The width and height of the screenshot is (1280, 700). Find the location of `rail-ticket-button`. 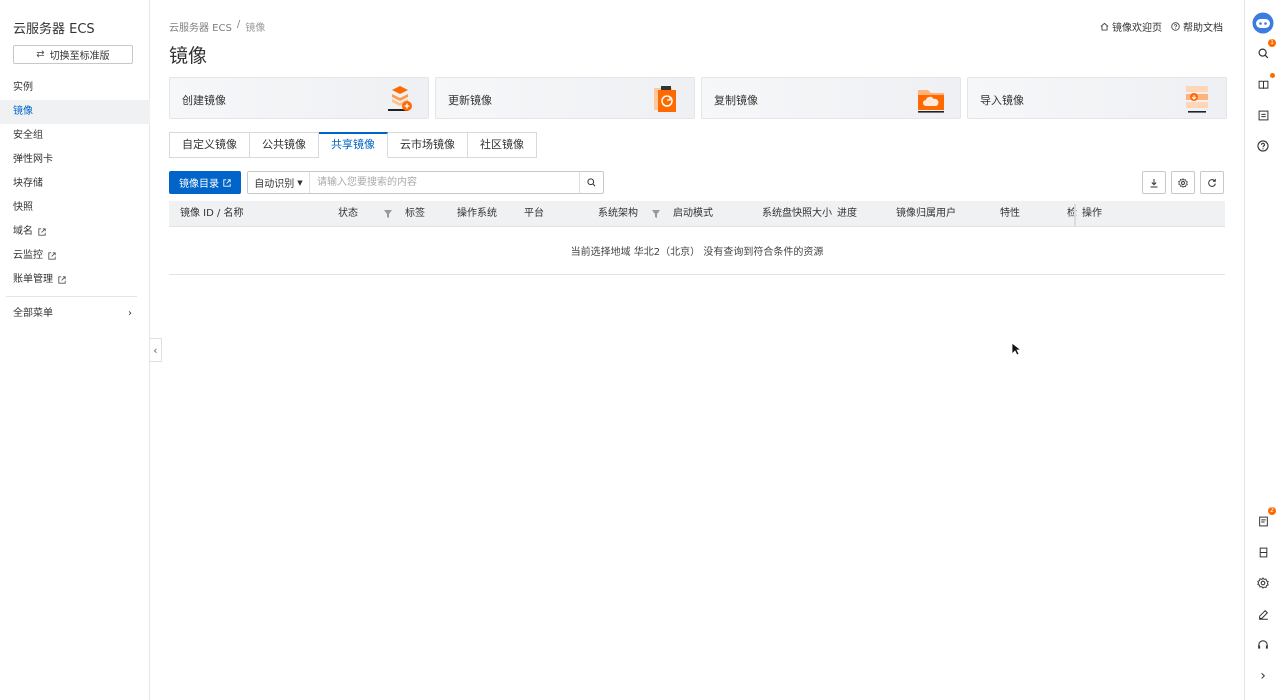

rail-ticket-button is located at coordinates (1263, 552).